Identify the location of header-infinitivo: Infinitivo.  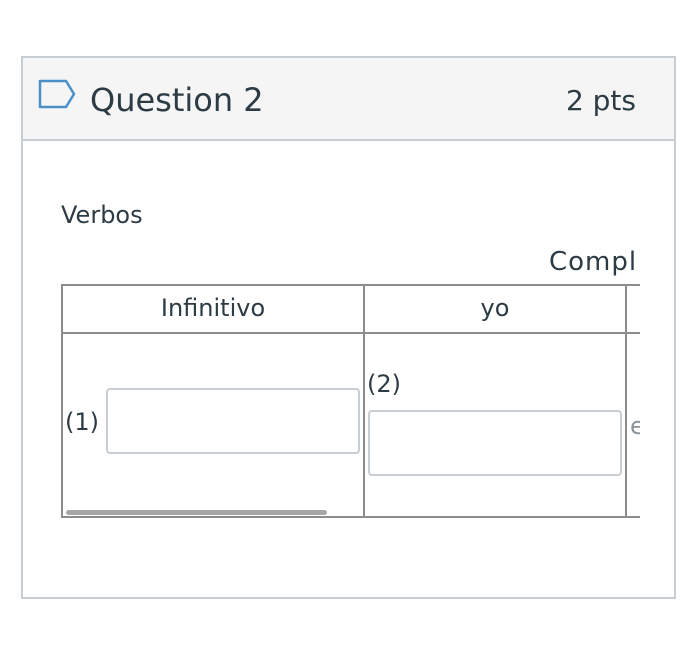
(213, 308).